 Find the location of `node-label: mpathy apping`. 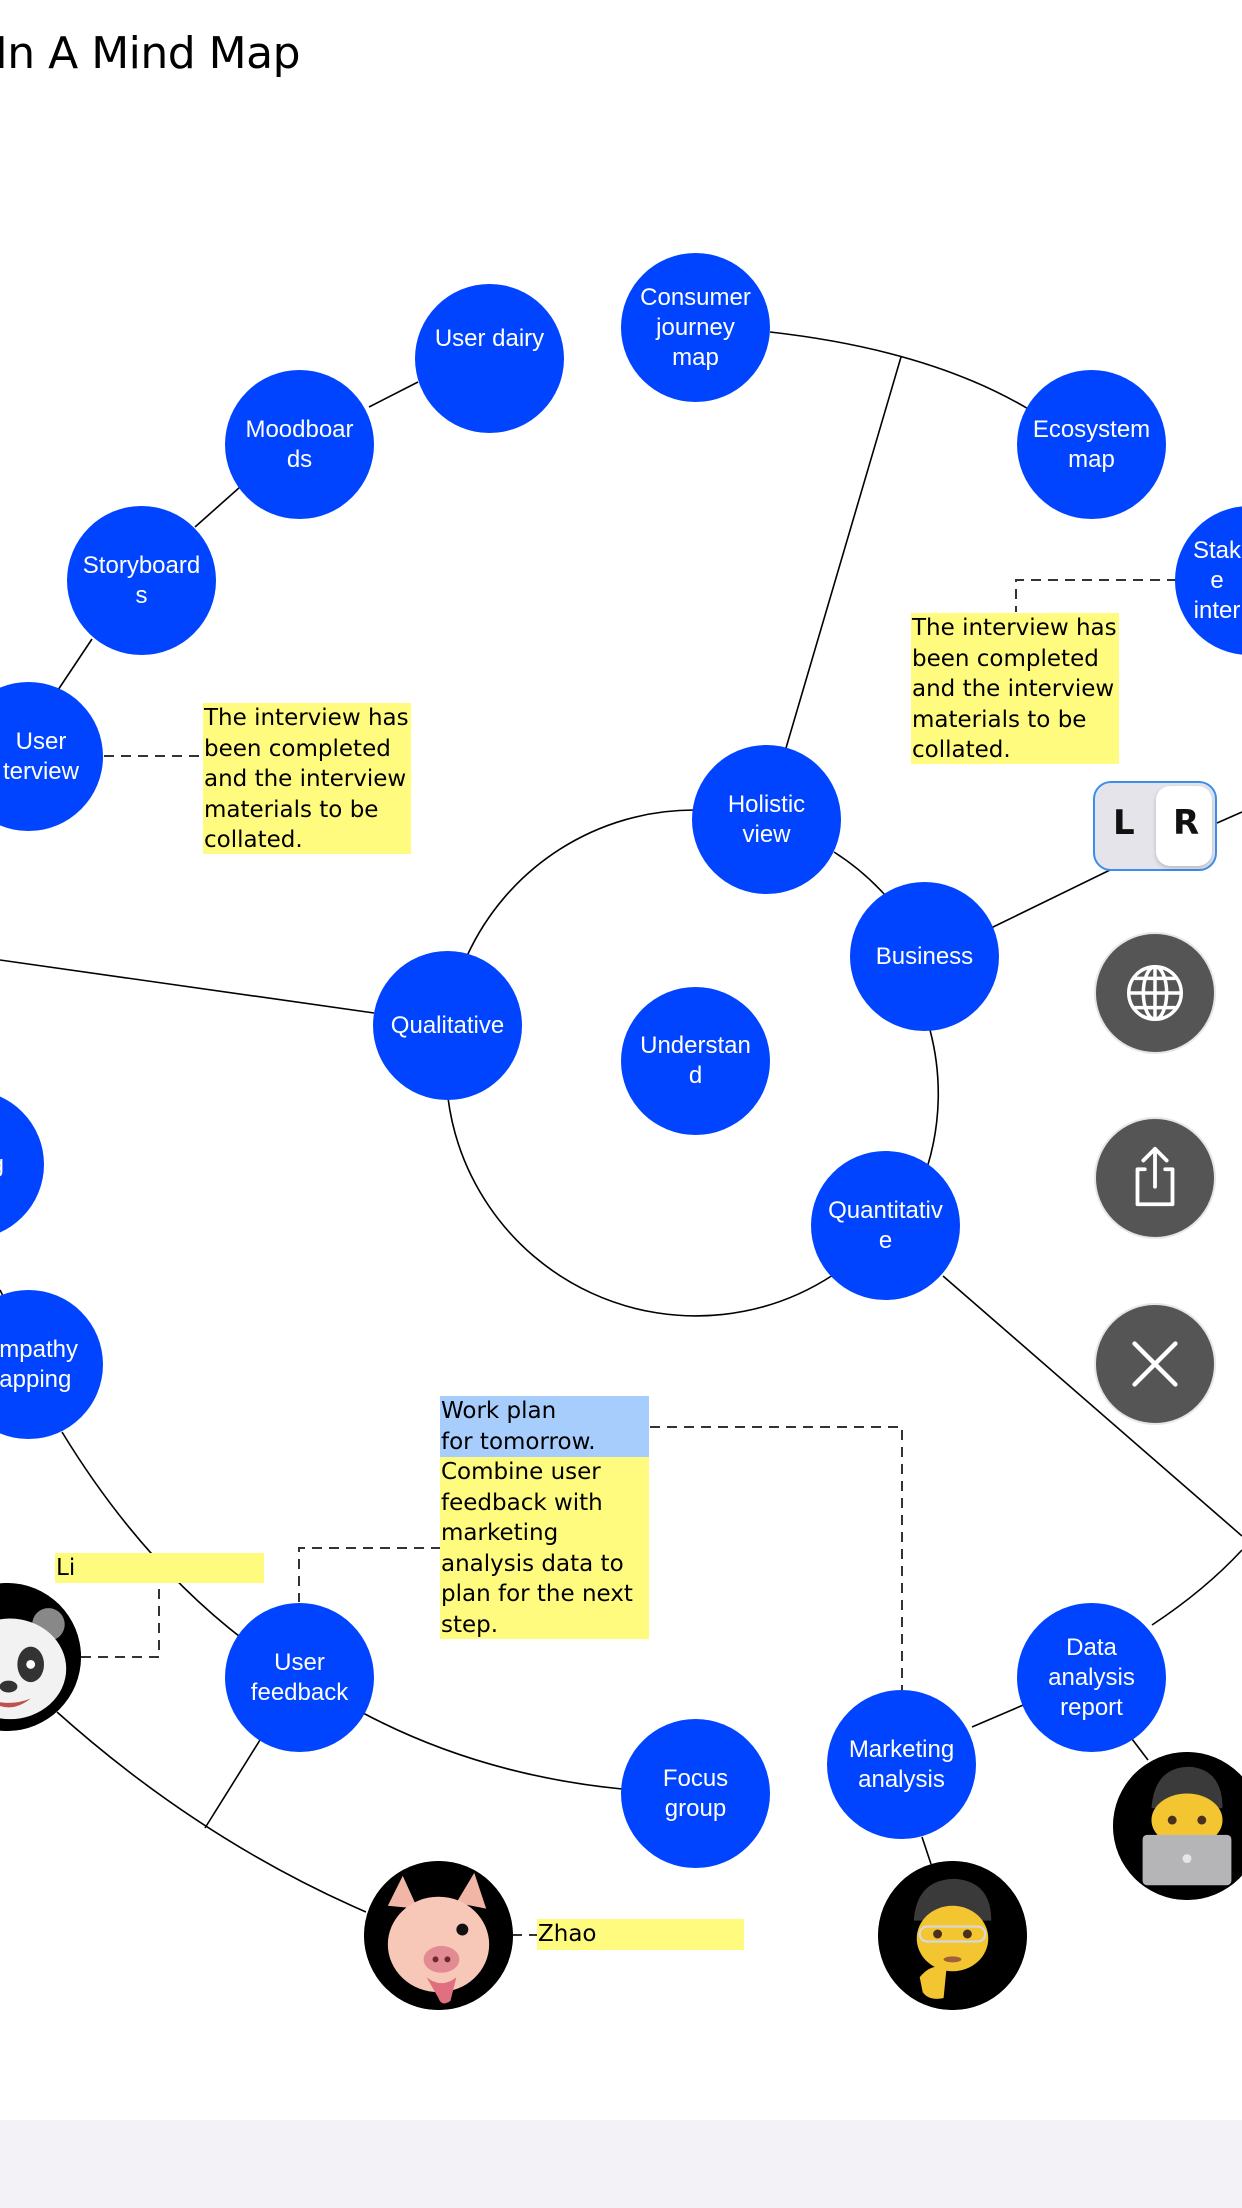

node-label: mpathy apping is located at coordinates (39, 1364).